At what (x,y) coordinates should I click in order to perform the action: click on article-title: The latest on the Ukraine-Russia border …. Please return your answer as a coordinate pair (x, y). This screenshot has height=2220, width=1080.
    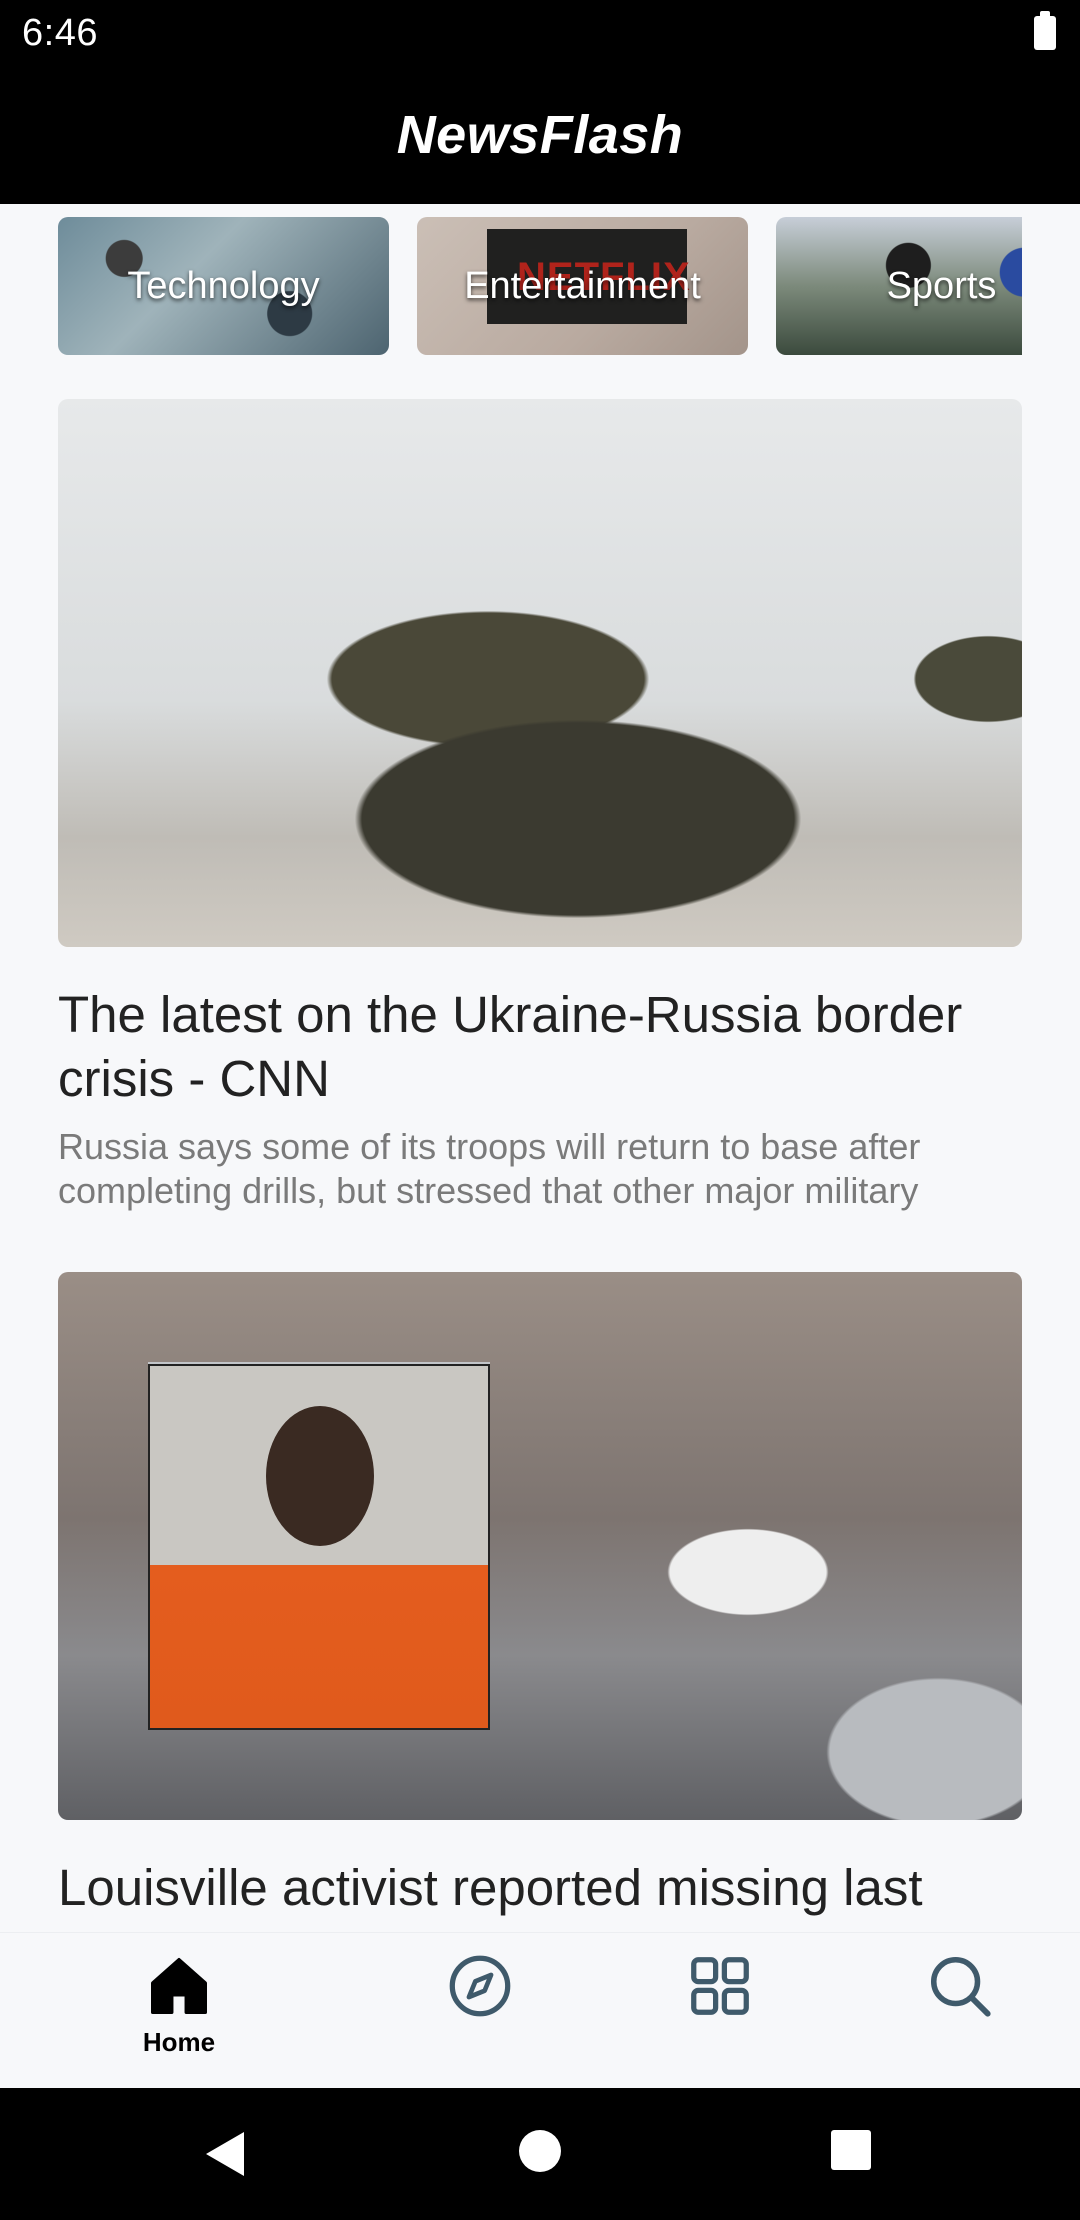
    Looking at the image, I should click on (540, 1047).